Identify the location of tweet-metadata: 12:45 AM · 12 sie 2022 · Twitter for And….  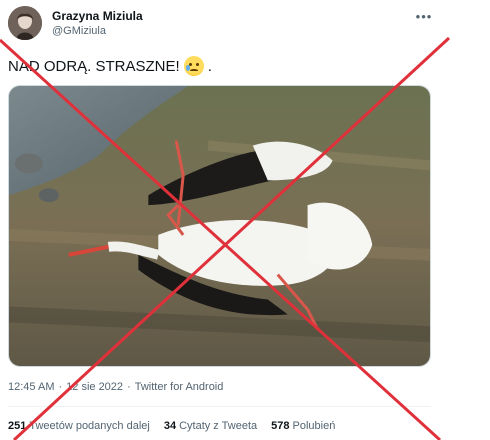
(115, 387).